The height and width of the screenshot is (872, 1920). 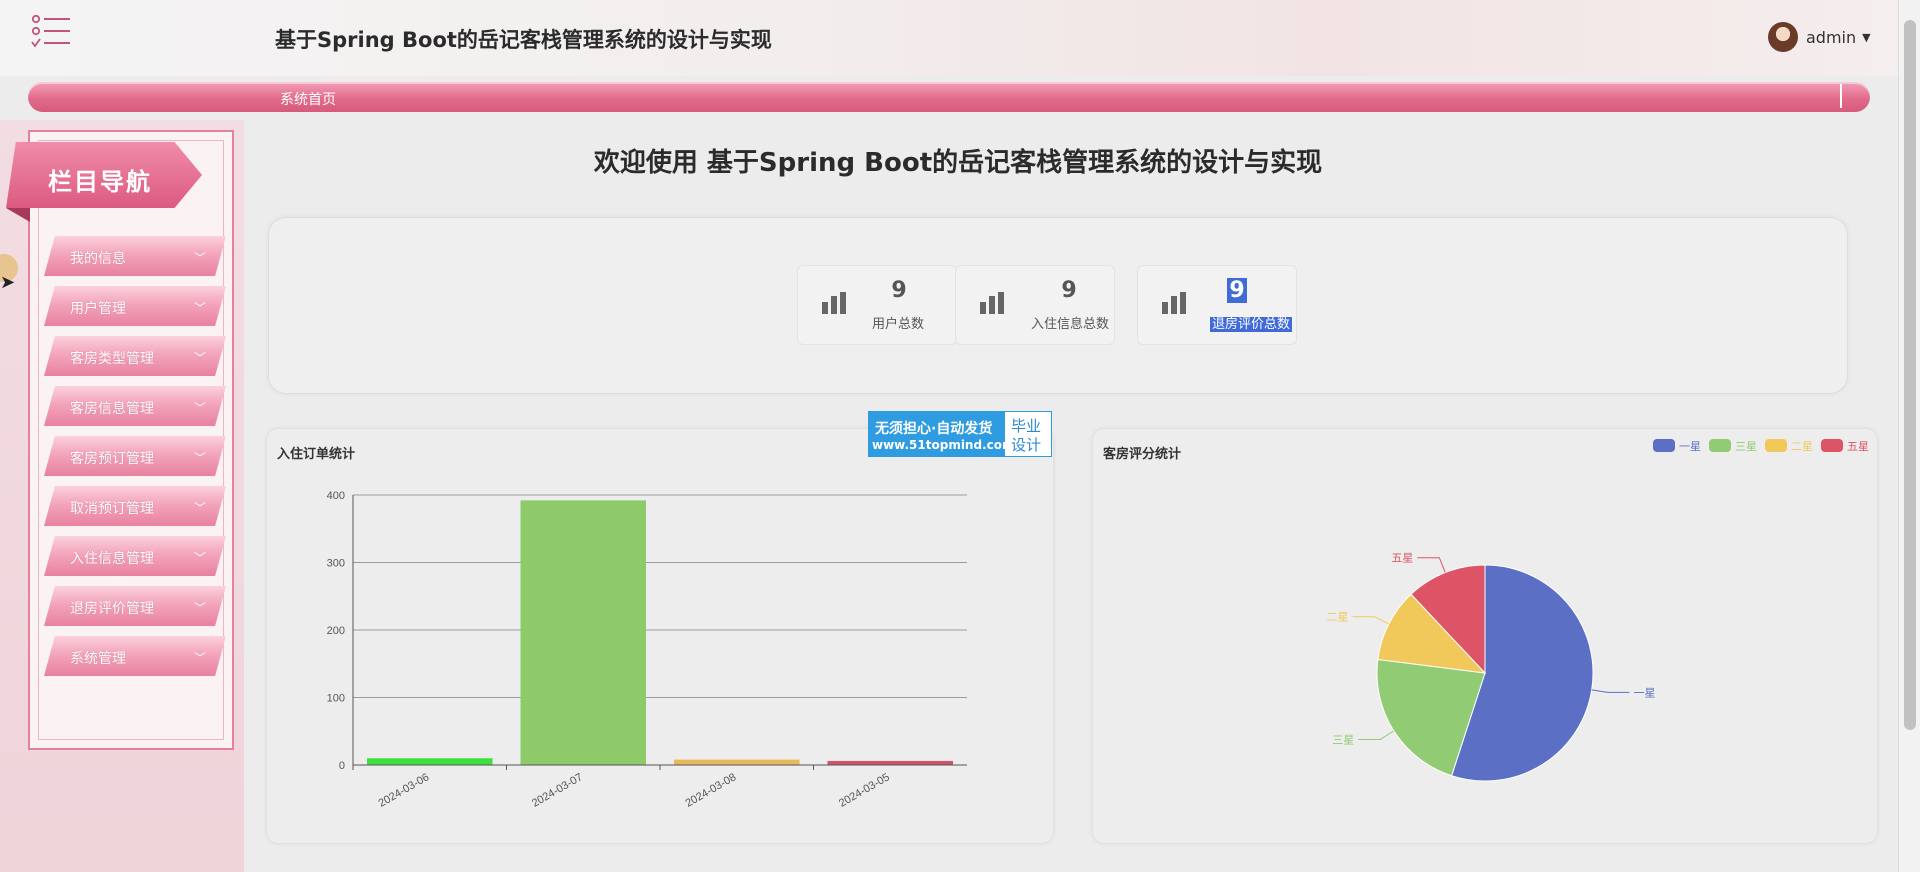 I want to click on sidebar-item-label: 用户管理, so click(x=98, y=309).